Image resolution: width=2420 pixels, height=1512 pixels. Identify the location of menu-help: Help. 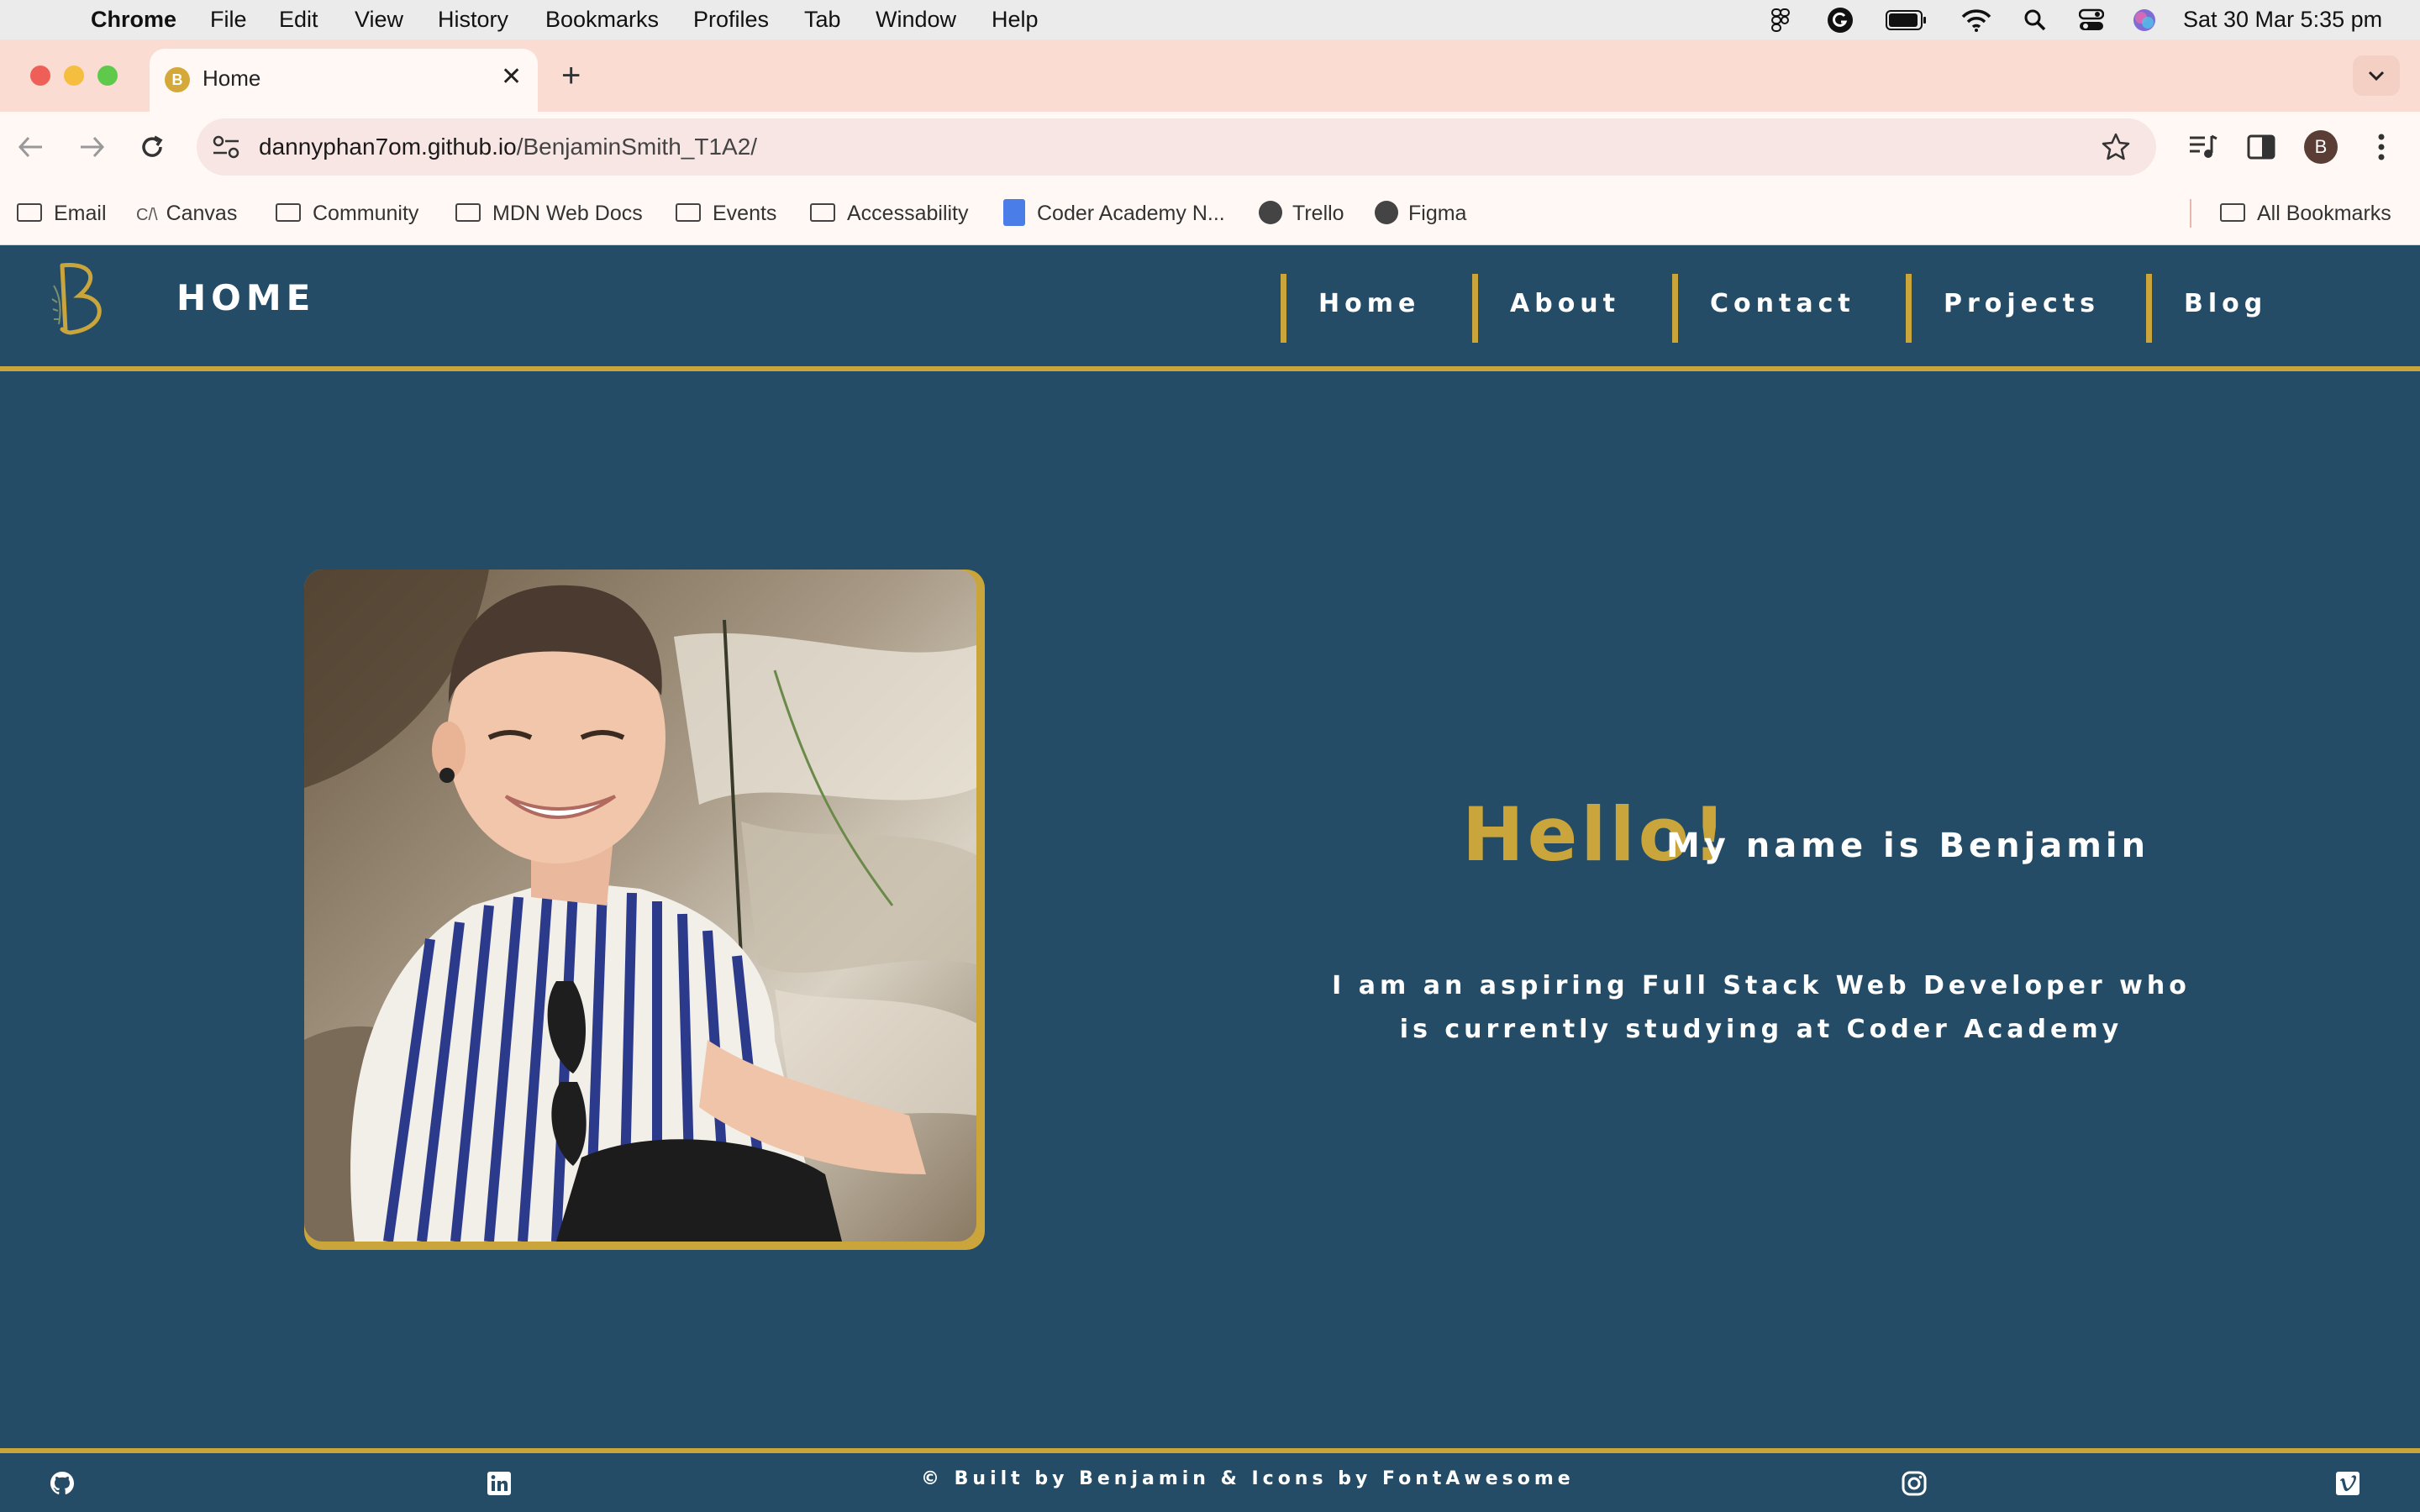
(1016, 19).